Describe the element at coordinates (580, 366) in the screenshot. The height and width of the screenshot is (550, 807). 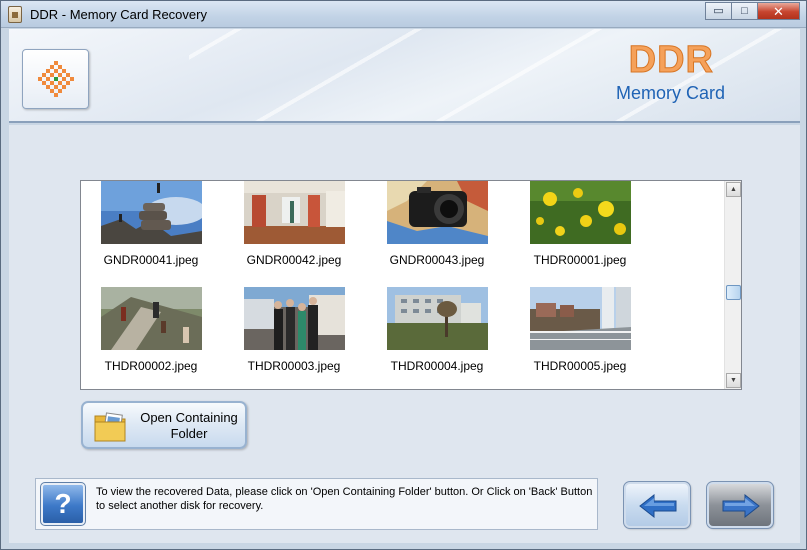
I see `file-name: THDR00005.jpeg` at that location.